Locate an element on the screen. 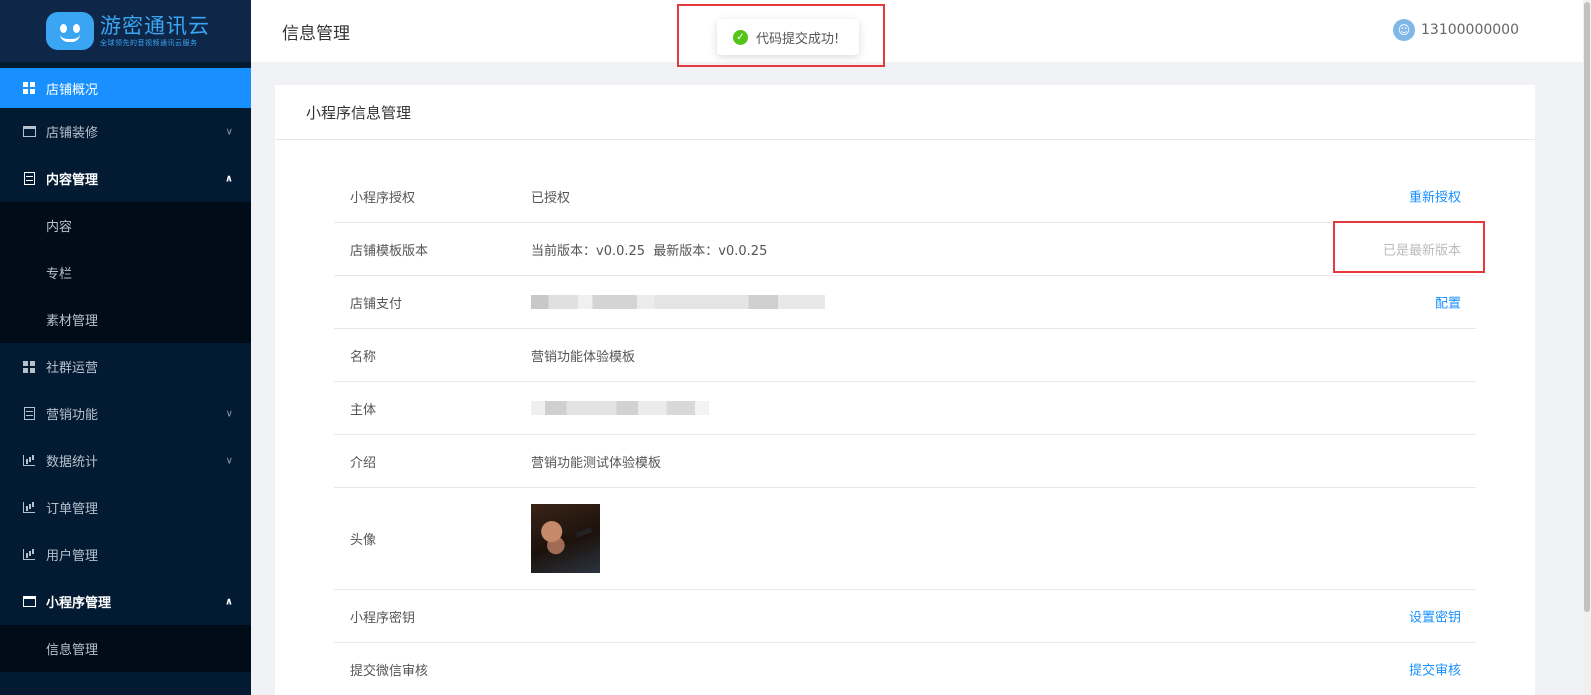 This screenshot has height=695, width=1591. toast-highlight-frame: ✓ 代码提交成功! is located at coordinates (781, 35).